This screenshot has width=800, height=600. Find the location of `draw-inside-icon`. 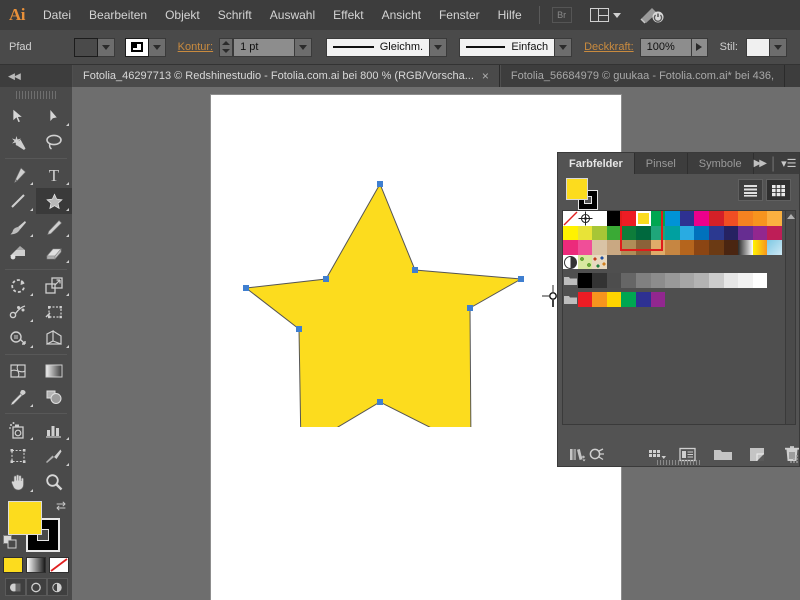

draw-inside-icon is located at coordinates (57, 587).